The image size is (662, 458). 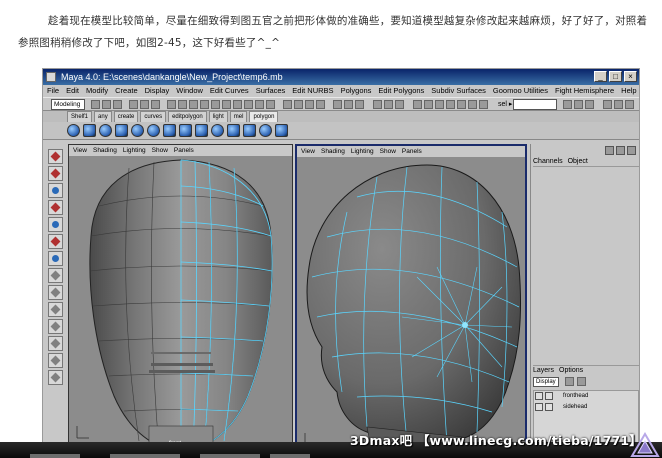 I want to click on tab-layers: Layers, so click(x=543, y=370).